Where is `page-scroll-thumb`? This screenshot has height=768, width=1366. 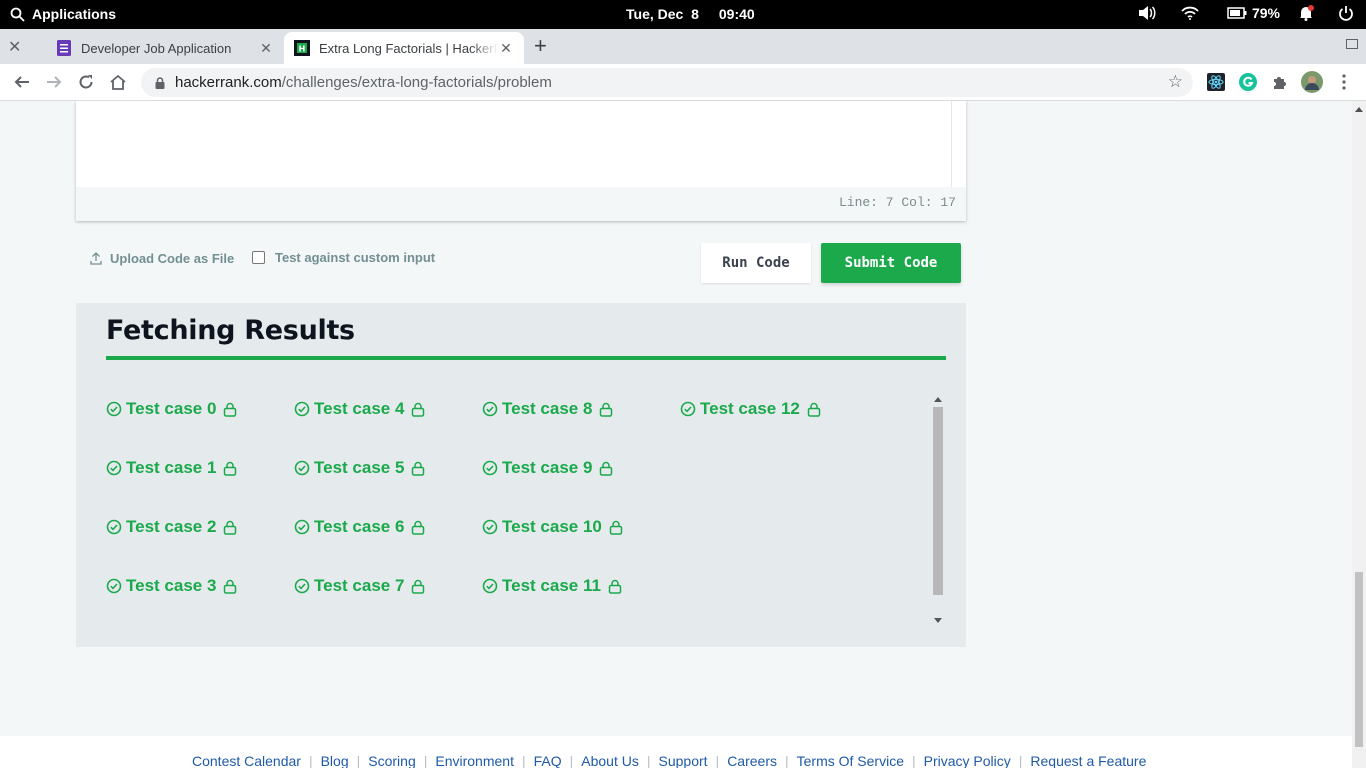
page-scroll-thumb is located at coordinates (1359, 659).